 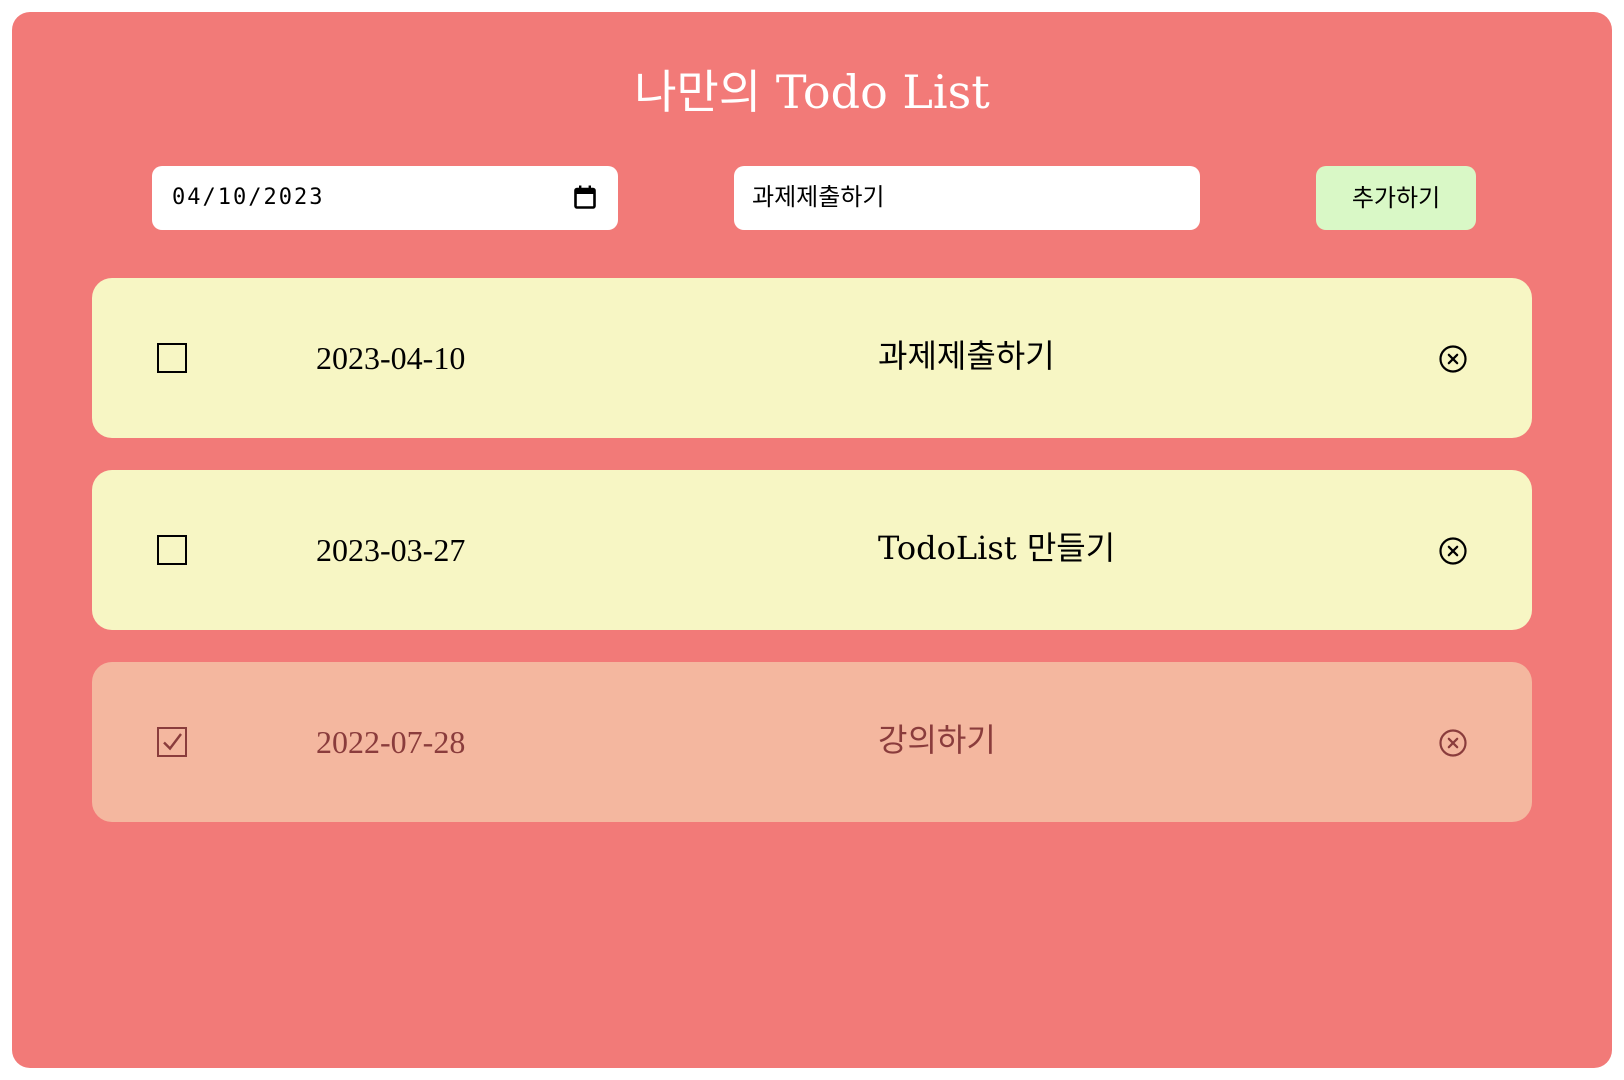 What do you see at coordinates (812, 550) in the screenshot?
I see `todo-item: 2023-03-27 TodoList 만들기` at bounding box center [812, 550].